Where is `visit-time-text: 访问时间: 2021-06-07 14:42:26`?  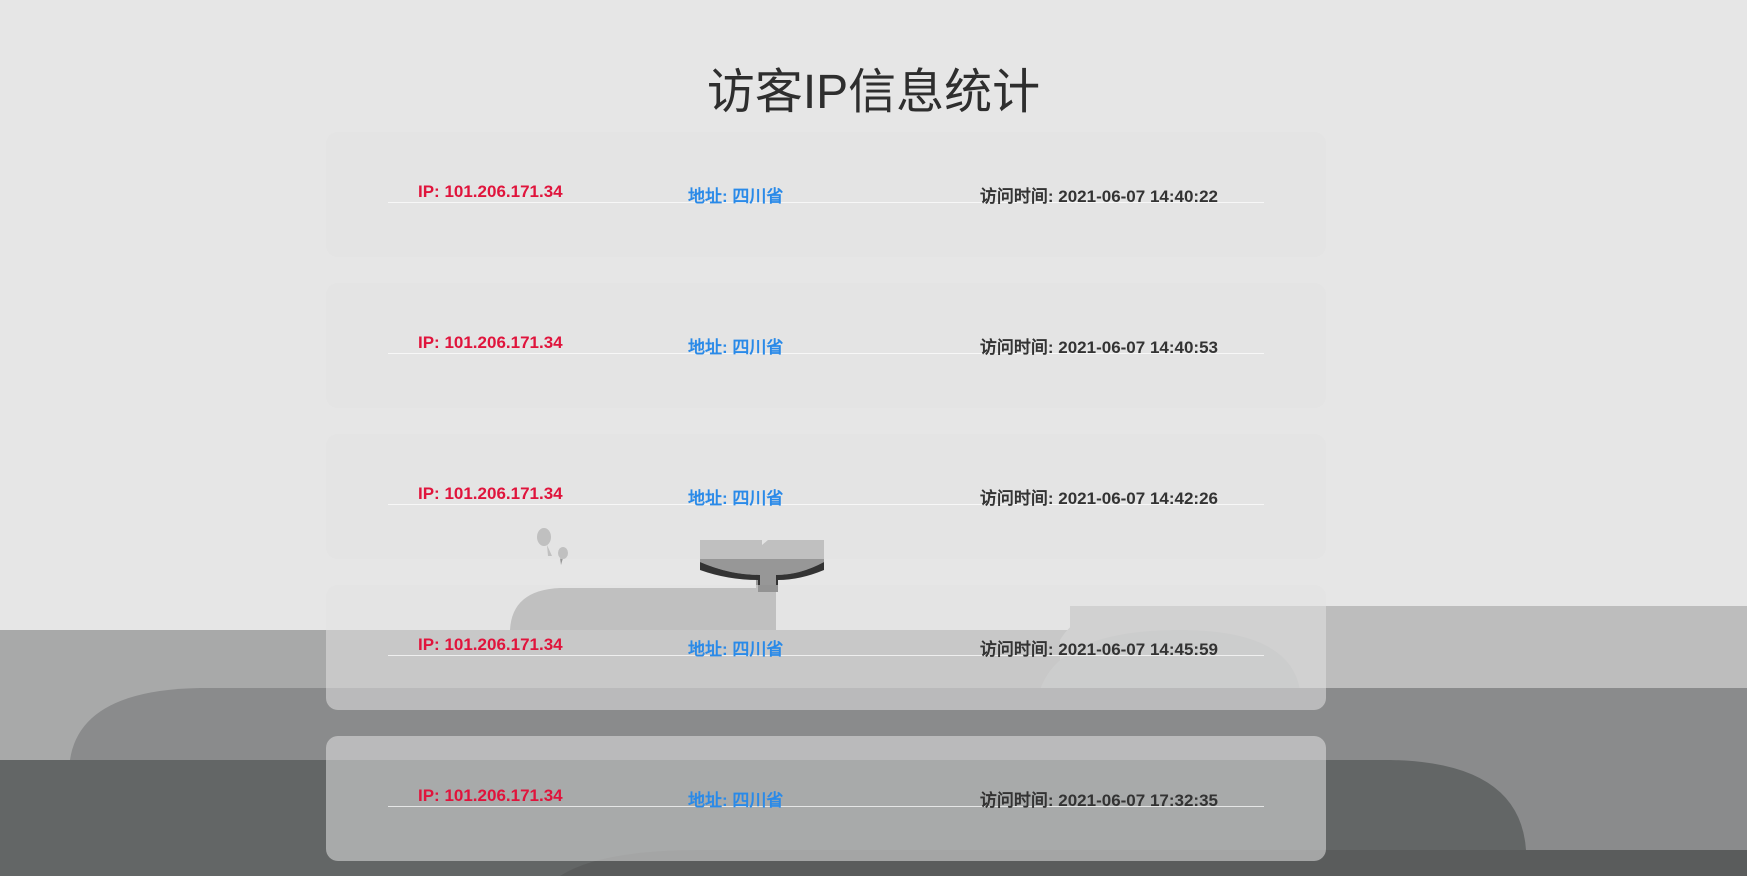
visit-time-text: 访问时间: 2021-06-07 14:42:26 is located at coordinates (1098, 498).